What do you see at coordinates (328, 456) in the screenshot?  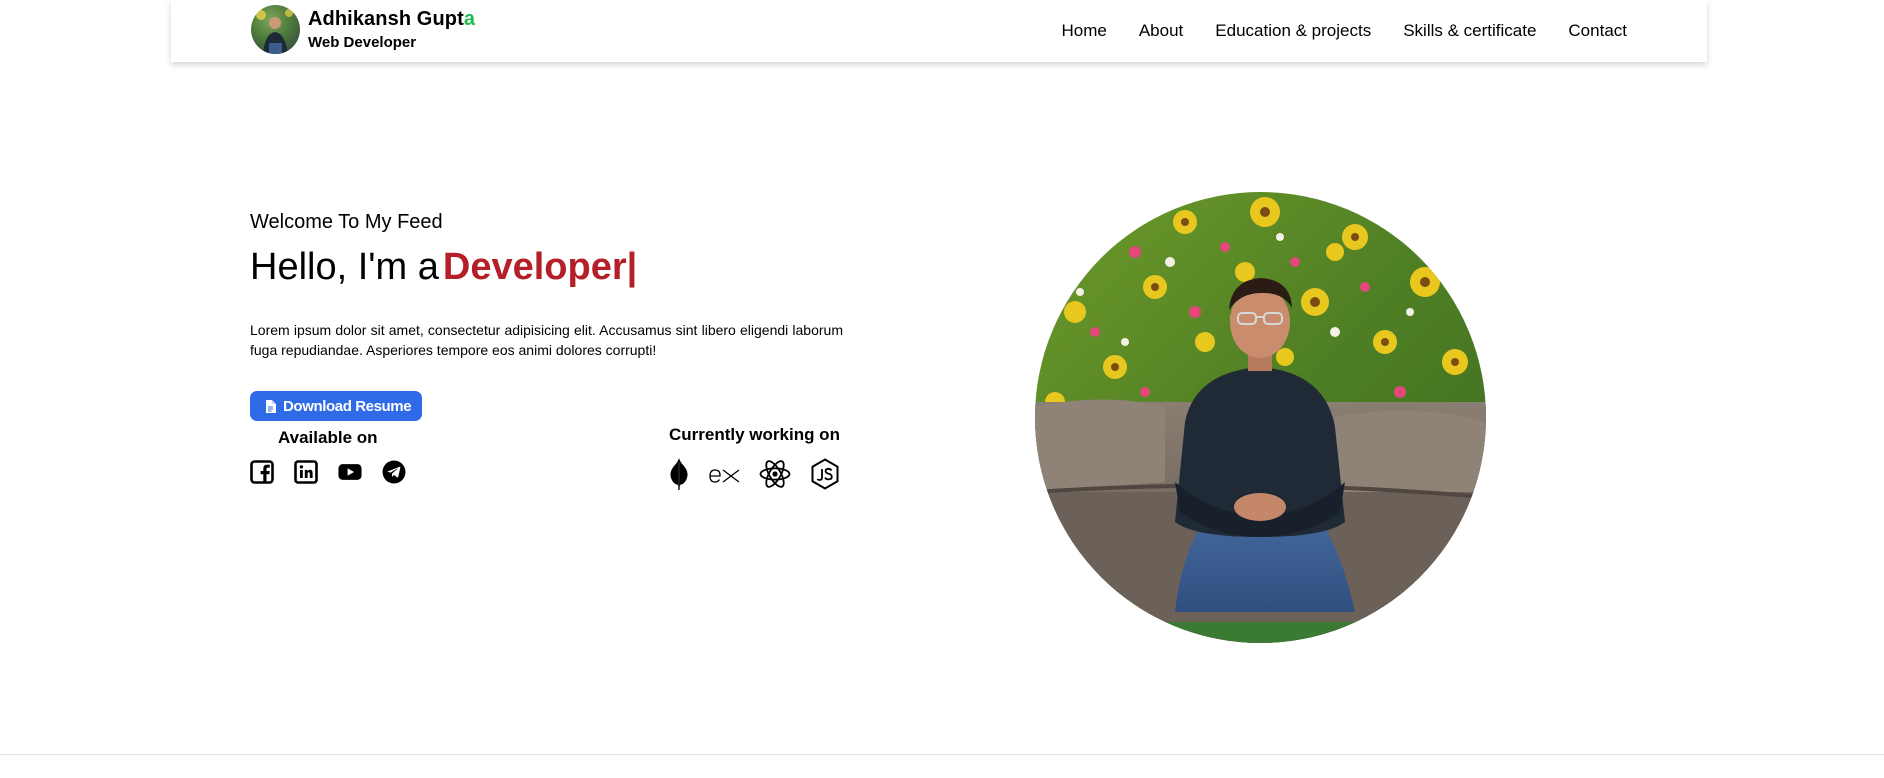 I see `available-on-section: Available on` at bounding box center [328, 456].